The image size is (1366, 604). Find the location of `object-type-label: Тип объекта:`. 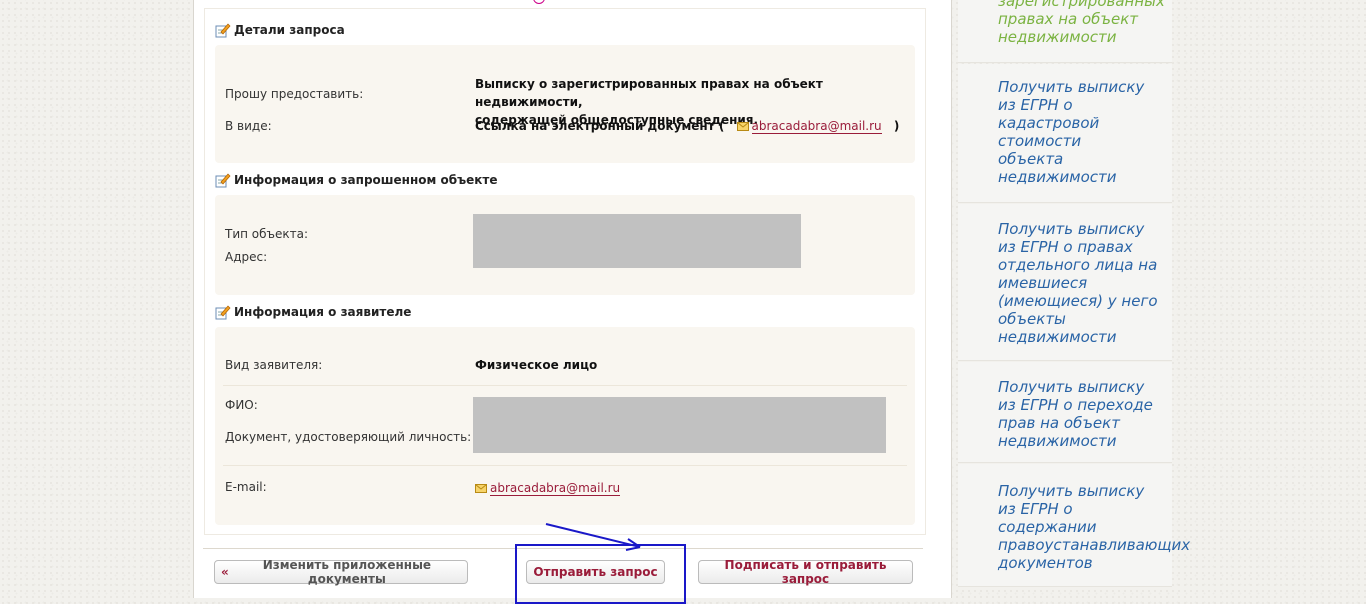

object-type-label: Тип объекта: is located at coordinates (267, 234).